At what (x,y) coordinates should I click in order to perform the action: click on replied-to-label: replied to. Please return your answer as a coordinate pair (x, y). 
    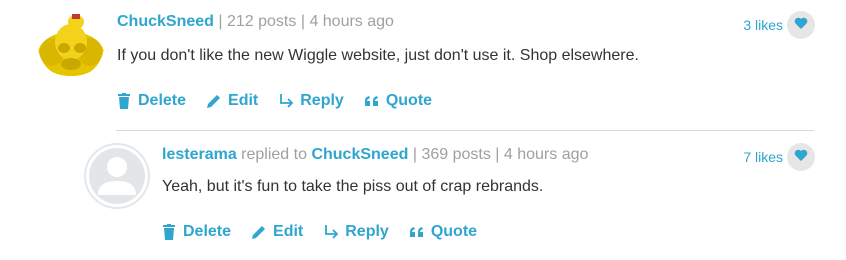
    Looking at the image, I should click on (274, 154).